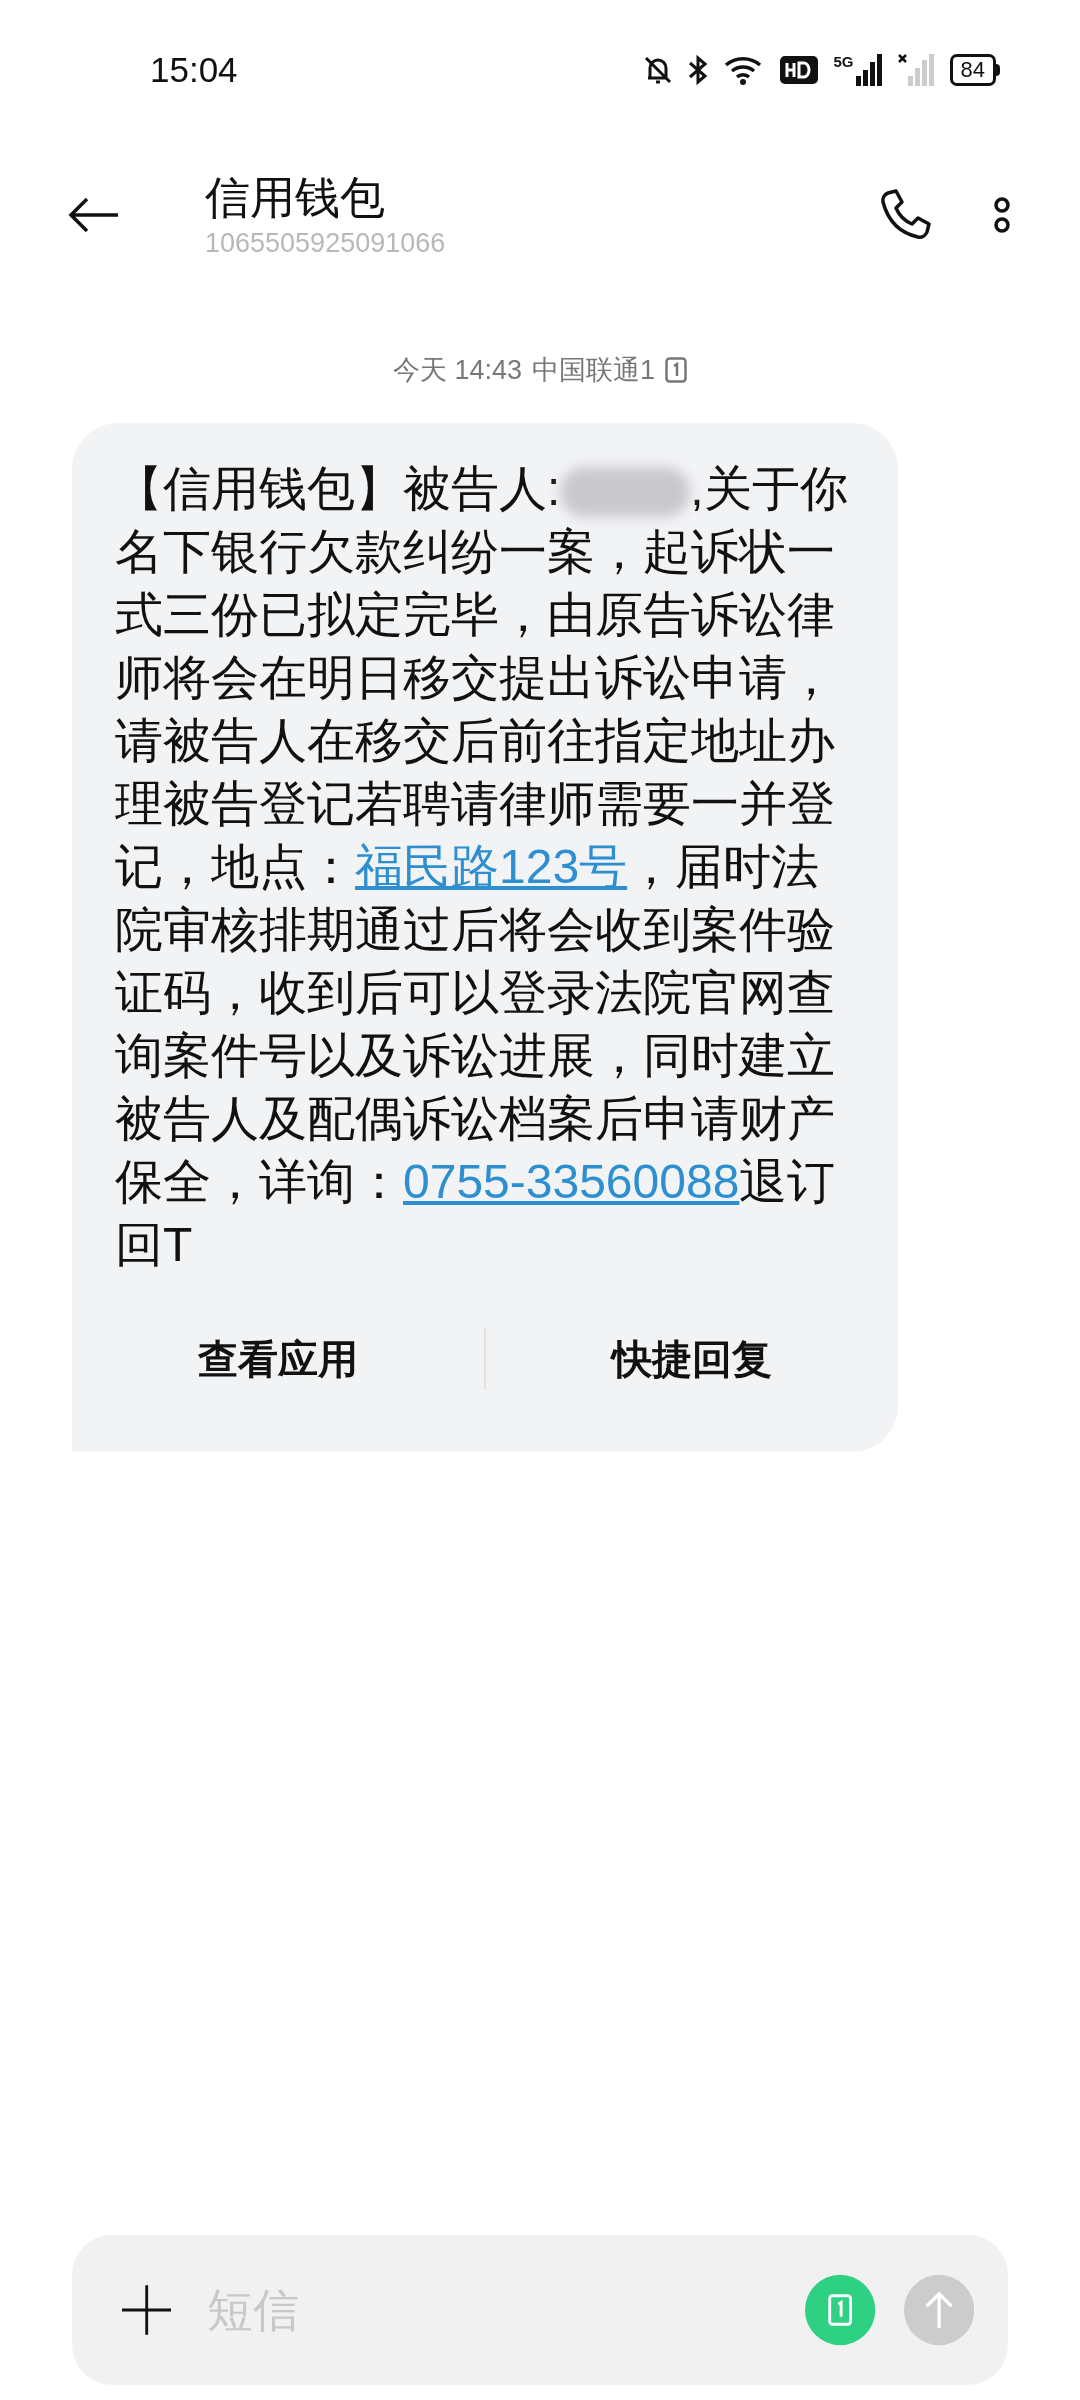 This screenshot has height=2400, width=1080. I want to click on message-timestamp: 今天 14:43, so click(457, 370).